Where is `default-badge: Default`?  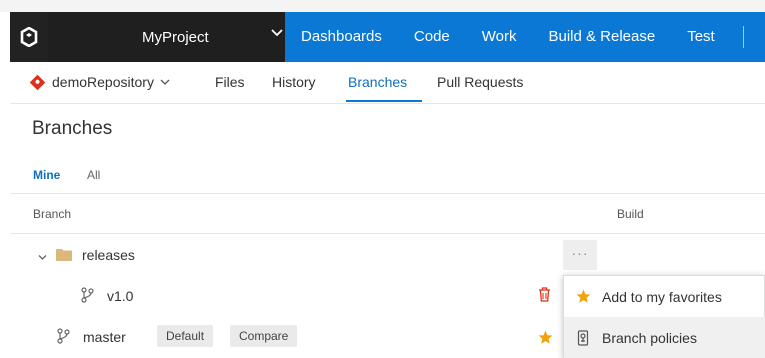
default-badge: Default is located at coordinates (185, 336).